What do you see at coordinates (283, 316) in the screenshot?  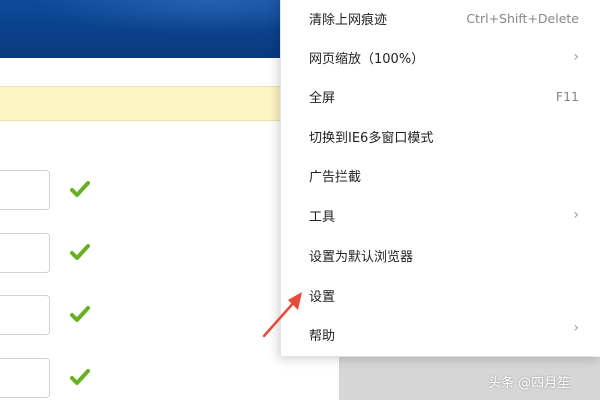 I see `red-arrow-icon` at bounding box center [283, 316].